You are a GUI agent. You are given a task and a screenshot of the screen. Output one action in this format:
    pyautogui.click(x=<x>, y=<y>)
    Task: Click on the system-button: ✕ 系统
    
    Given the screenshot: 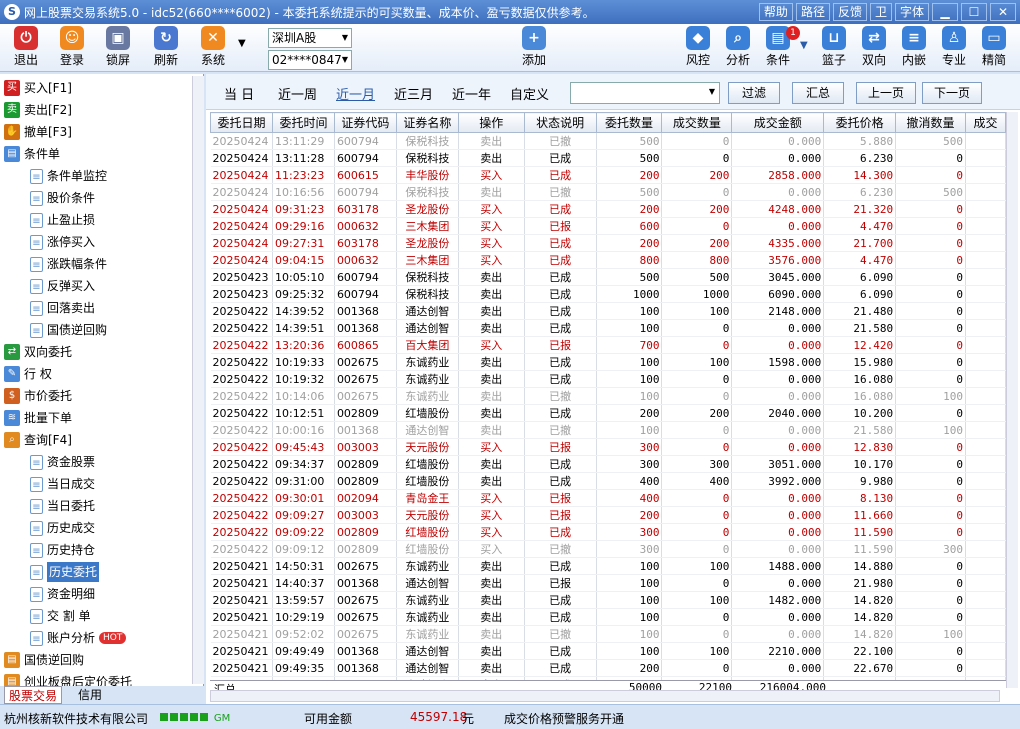 What is the action you would take?
    pyautogui.click(x=213, y=47)
    